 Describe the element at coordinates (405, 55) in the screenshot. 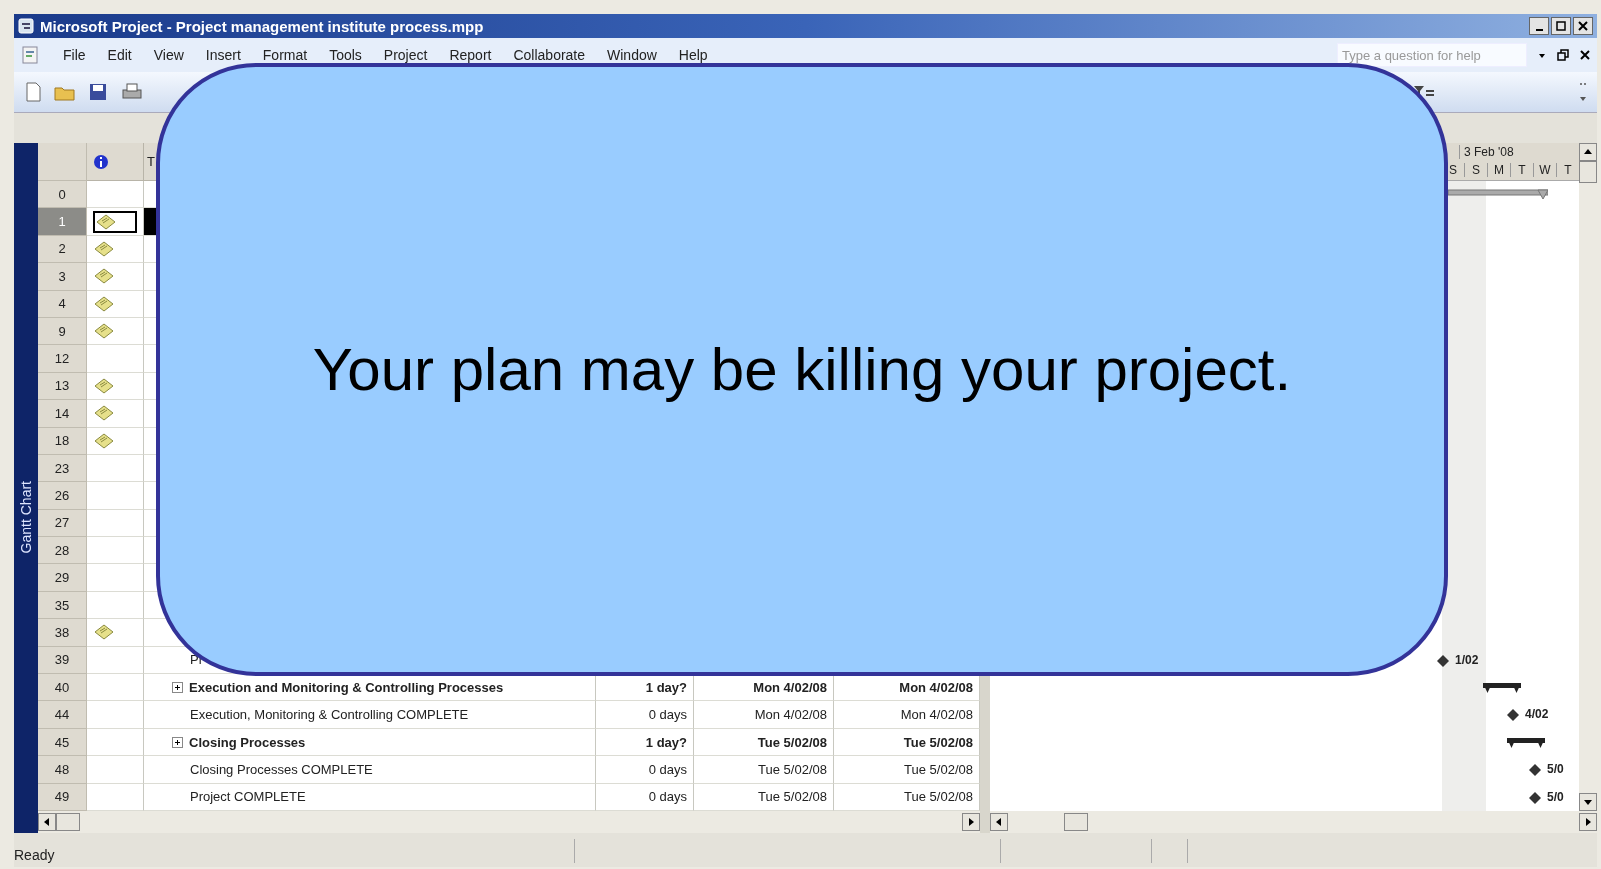

I see `menu-item: Project` at that location.